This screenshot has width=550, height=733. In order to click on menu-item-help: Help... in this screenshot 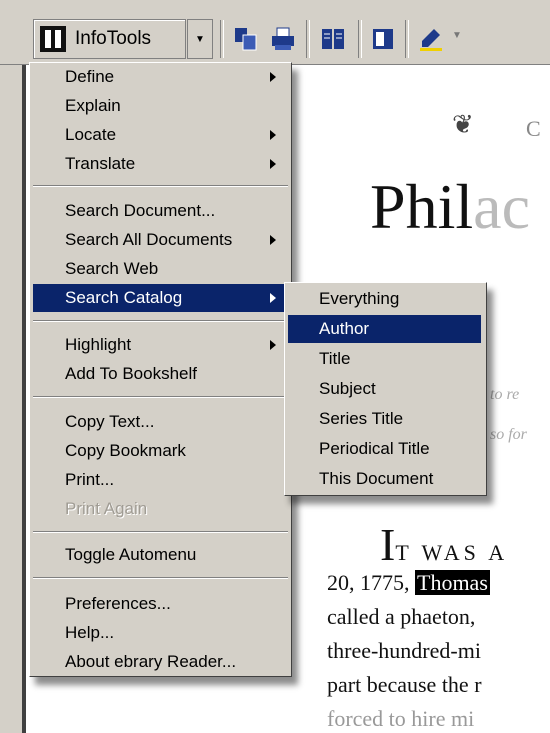, I will do `click(160, 633)`.